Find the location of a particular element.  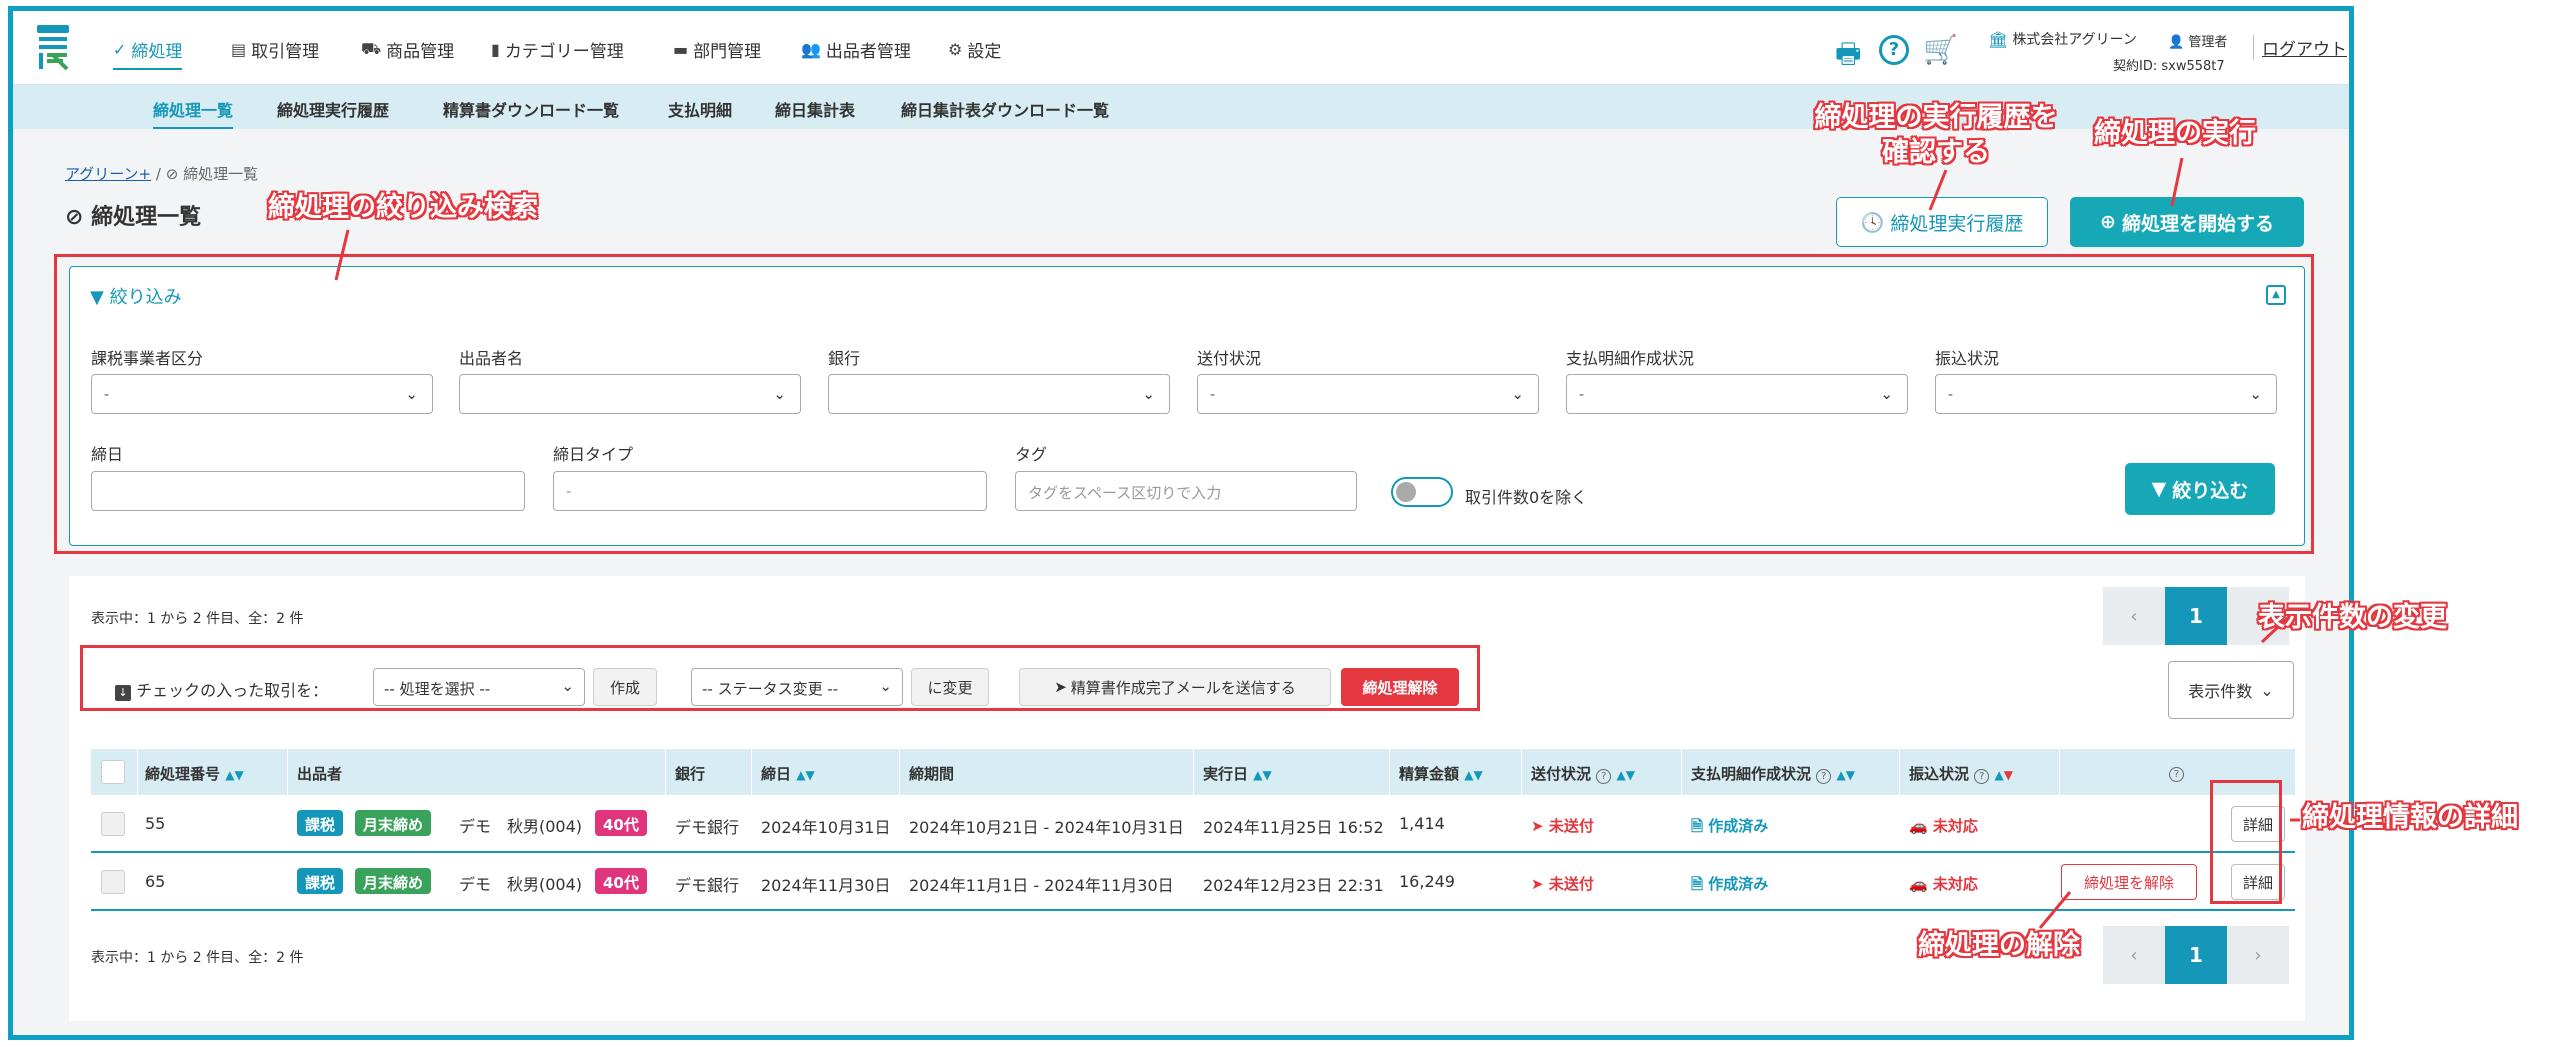

basket-icon: ⛟ is located at coordinates (371, 48).